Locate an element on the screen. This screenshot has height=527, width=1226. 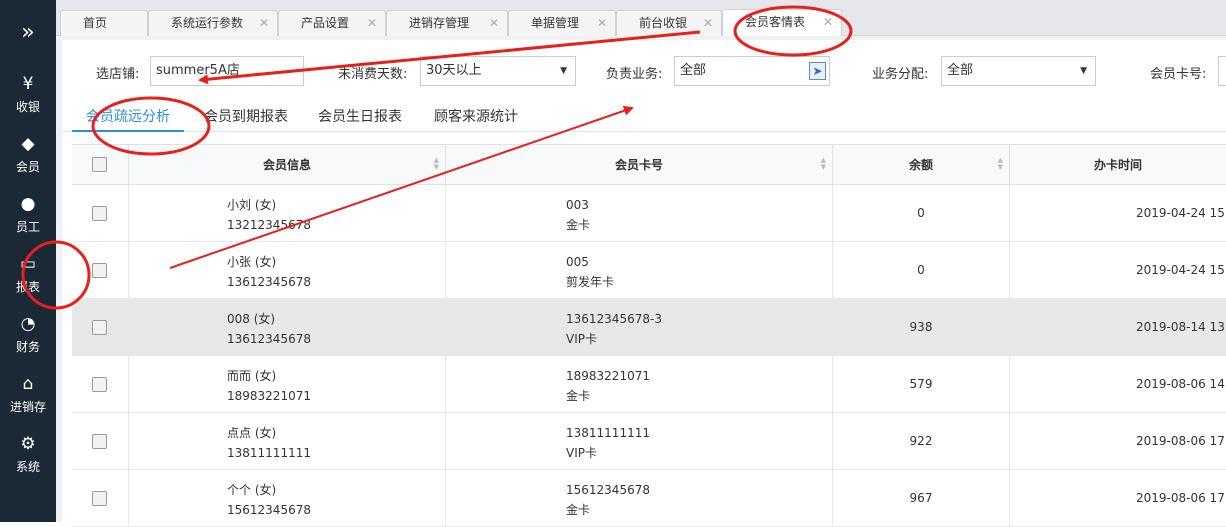
diamond-icon: ◆ is located at coordinates (28, 143).